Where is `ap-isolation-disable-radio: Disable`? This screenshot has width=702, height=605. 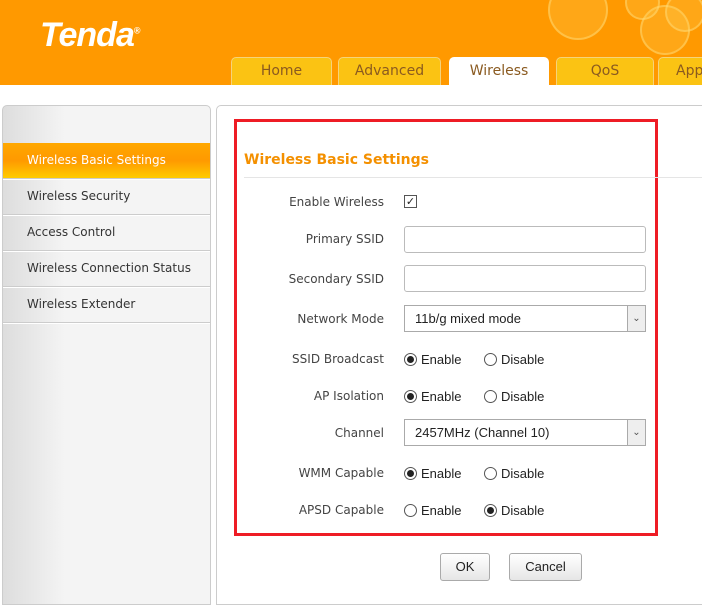 ap-isolation-disable-radio: Disable is located at coordinates (514, 396).